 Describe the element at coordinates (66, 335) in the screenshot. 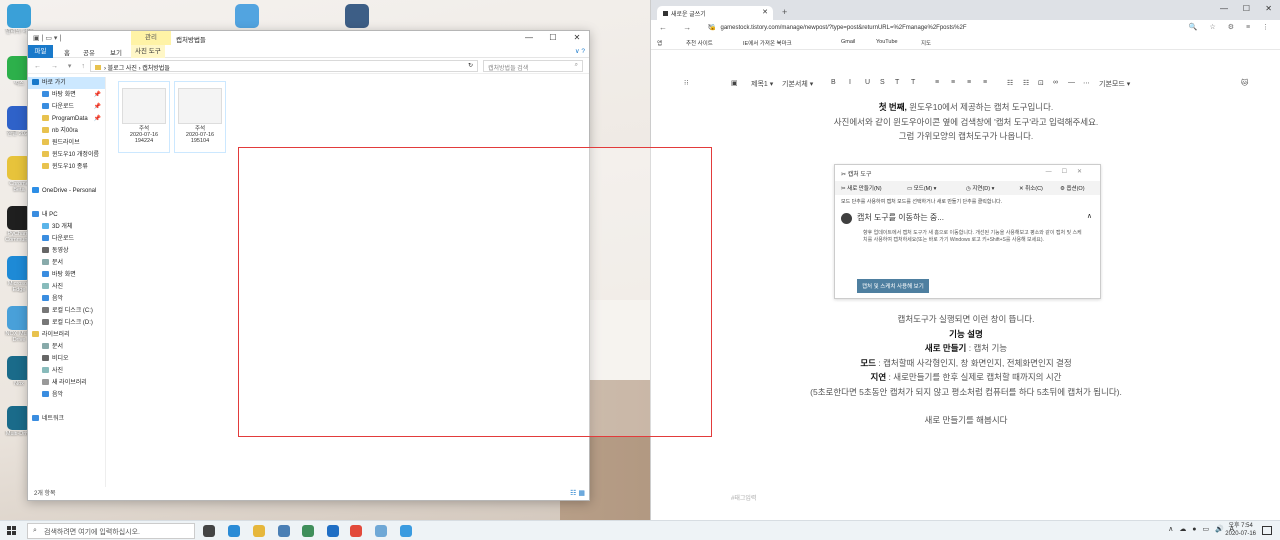

I see `nav-item: 라이브러리` at that location.